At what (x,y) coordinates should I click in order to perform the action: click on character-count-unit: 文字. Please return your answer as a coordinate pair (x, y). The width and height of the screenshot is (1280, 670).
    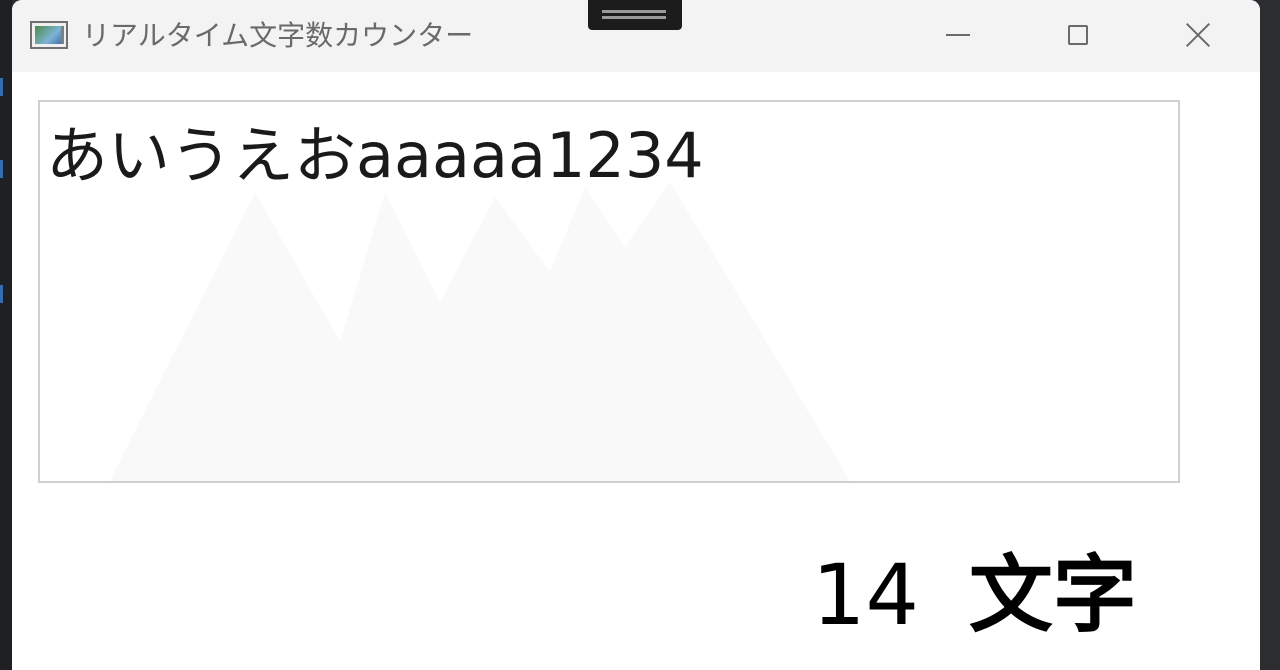
    Looking at the image, I should click on (1052, 595).